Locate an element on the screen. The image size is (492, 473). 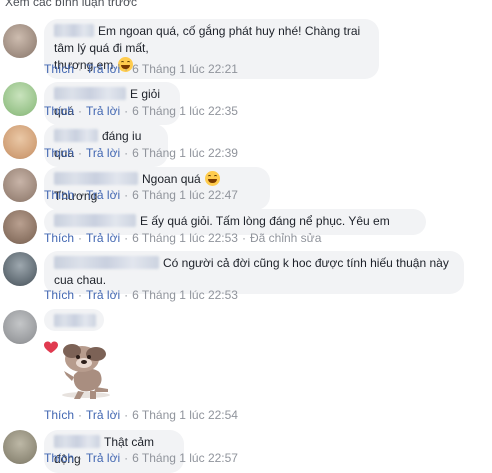
grinning-face-icon is located at coordinates (213, 178).